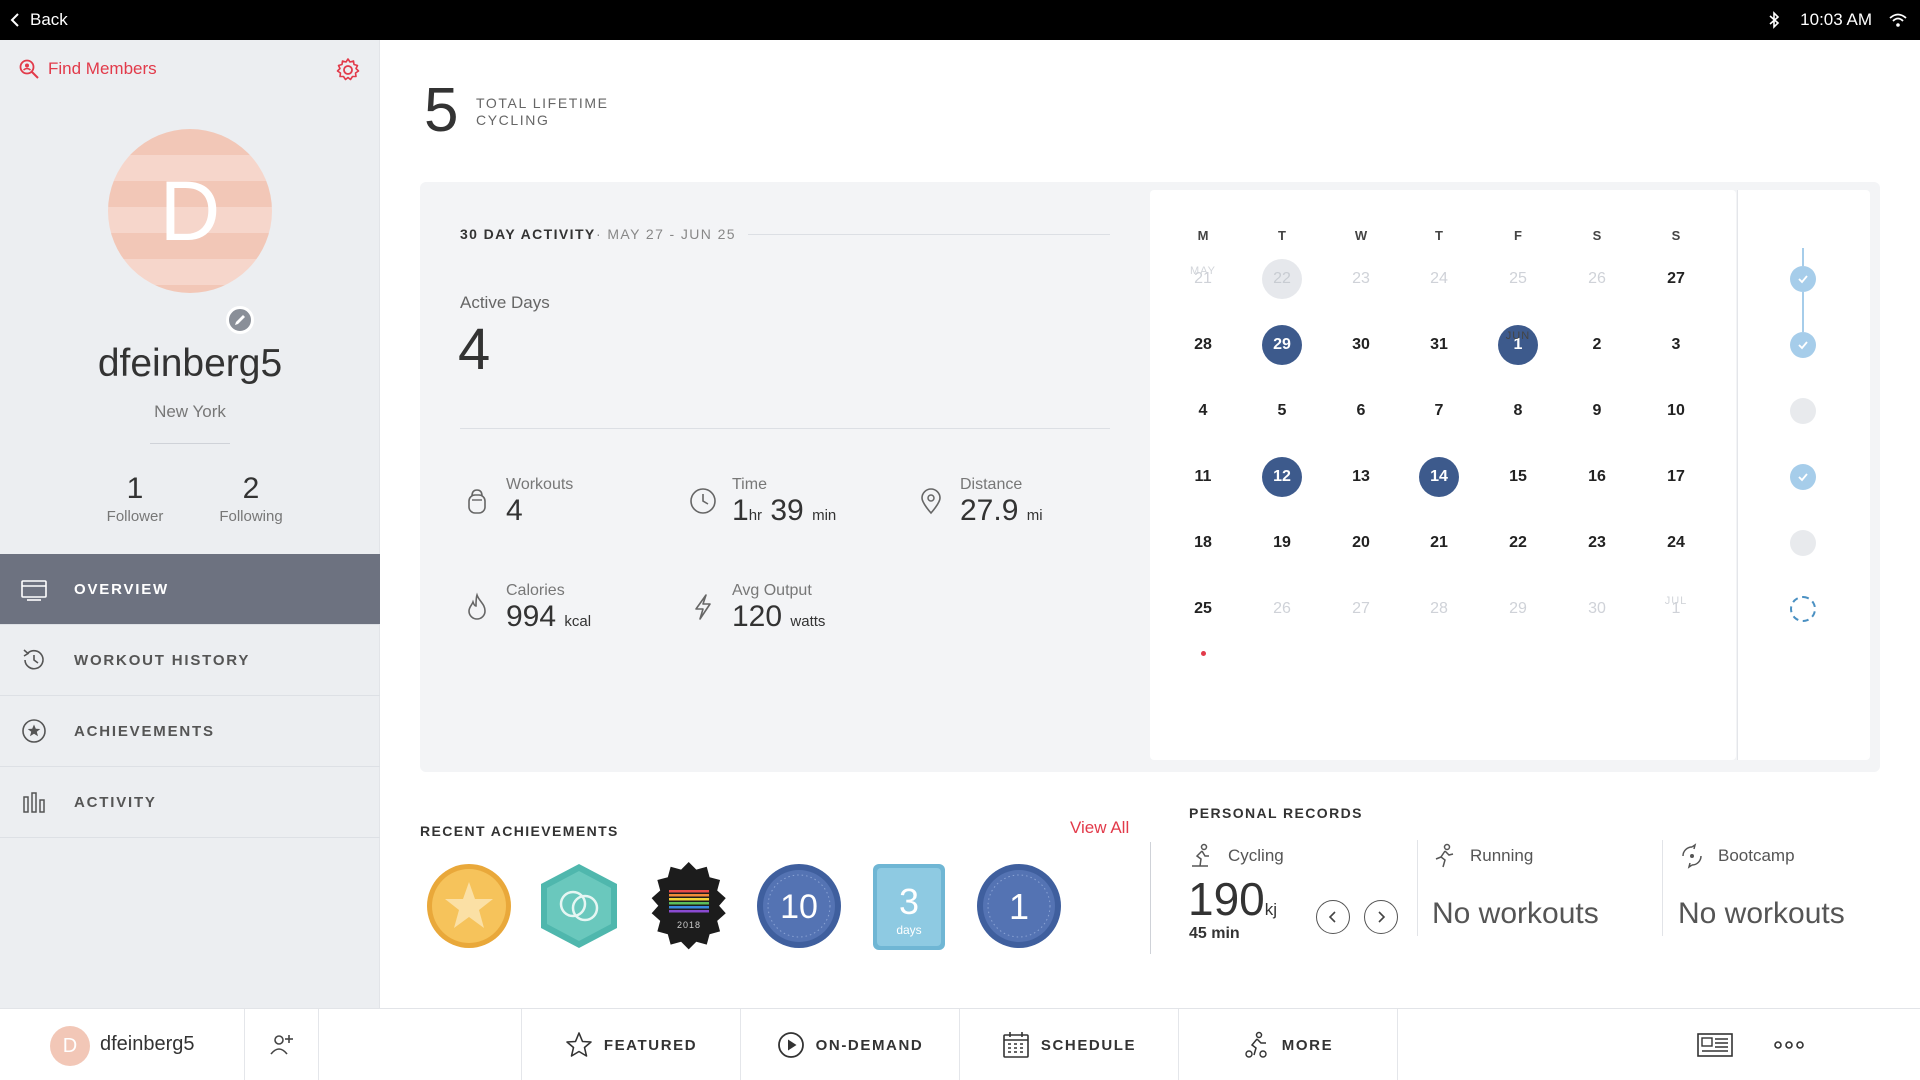  What do you see at coordinates (1597, 477) in the screenshot?
I see `calendar-day: 16` at bounding box center [1597, 477].